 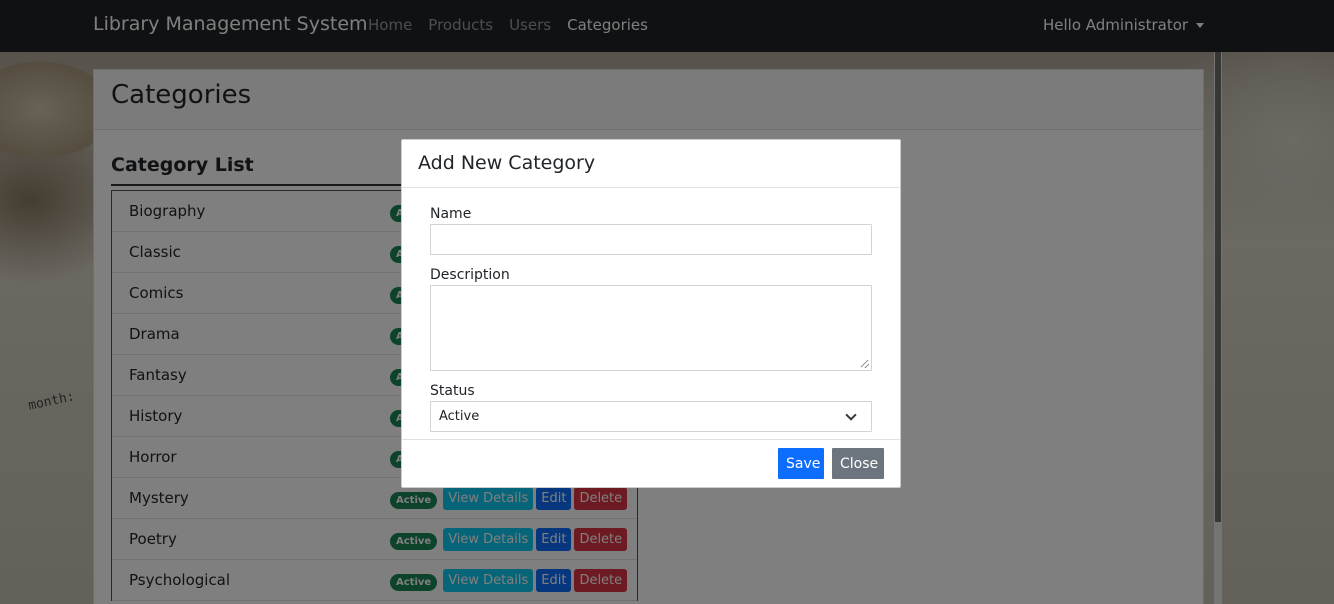 I want to click on status-select: Active, so click(x=651, y=416).